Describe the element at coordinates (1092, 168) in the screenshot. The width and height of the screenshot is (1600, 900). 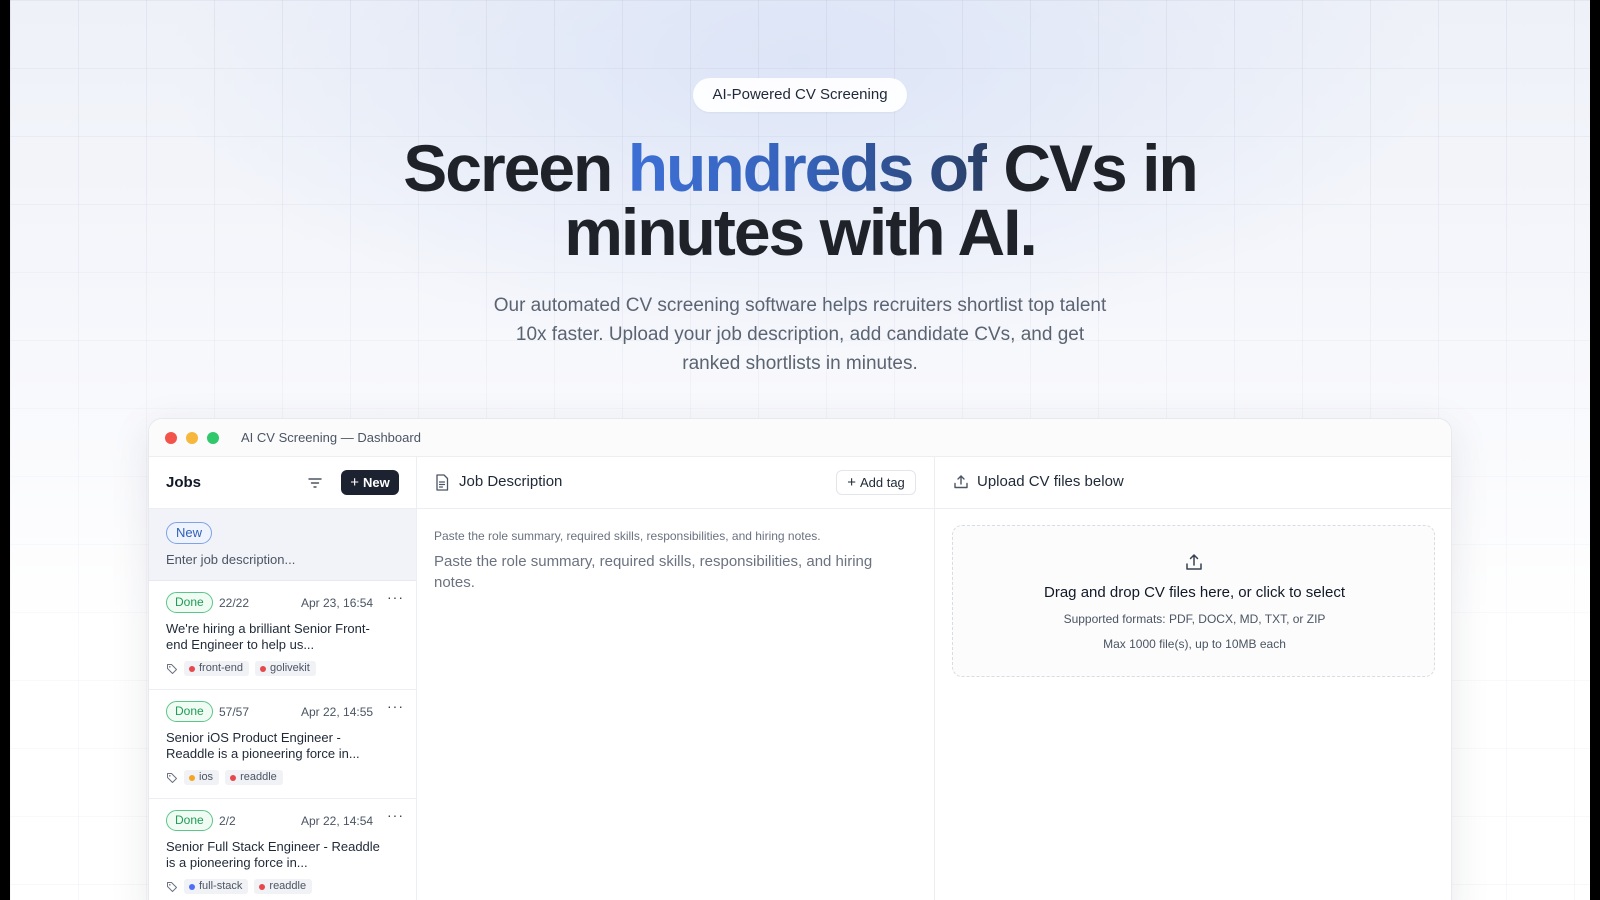
I see `hero-title-end: CVs in` at that location.